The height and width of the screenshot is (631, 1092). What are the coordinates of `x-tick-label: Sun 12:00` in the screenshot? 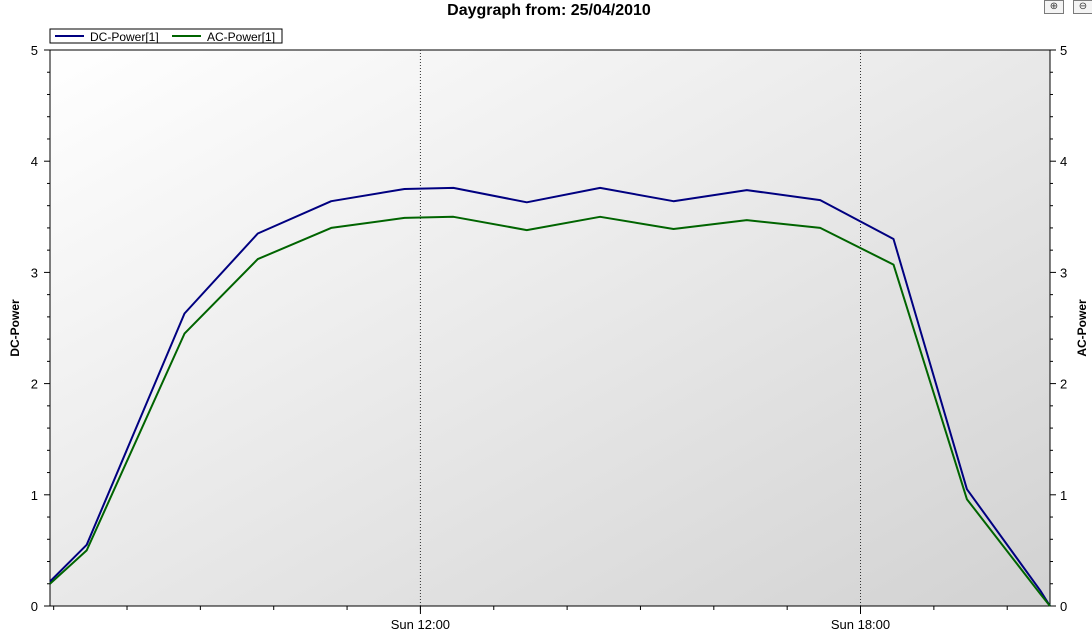 It's located at (420, 624).